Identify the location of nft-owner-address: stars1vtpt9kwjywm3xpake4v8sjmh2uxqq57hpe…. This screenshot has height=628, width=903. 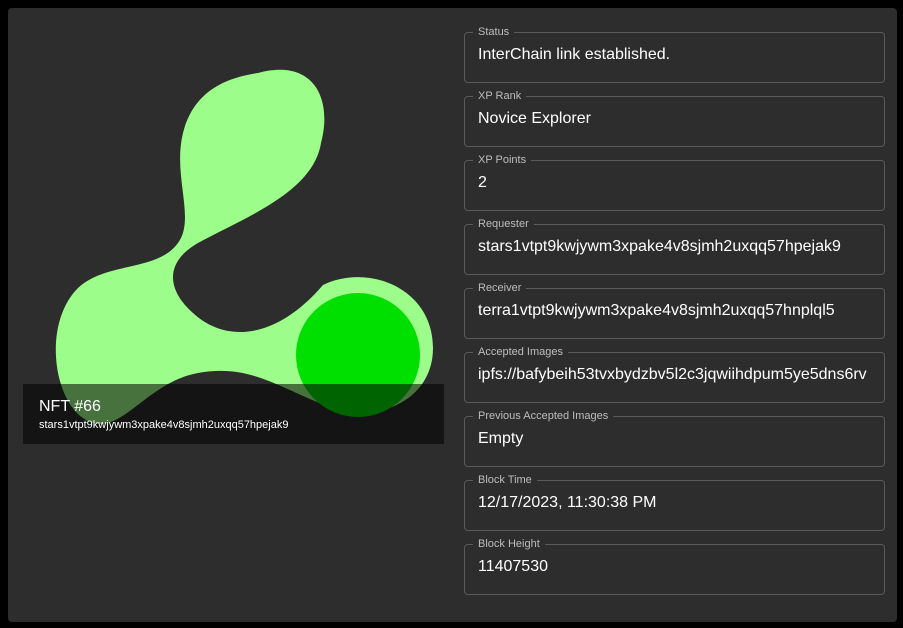
(164, 425).